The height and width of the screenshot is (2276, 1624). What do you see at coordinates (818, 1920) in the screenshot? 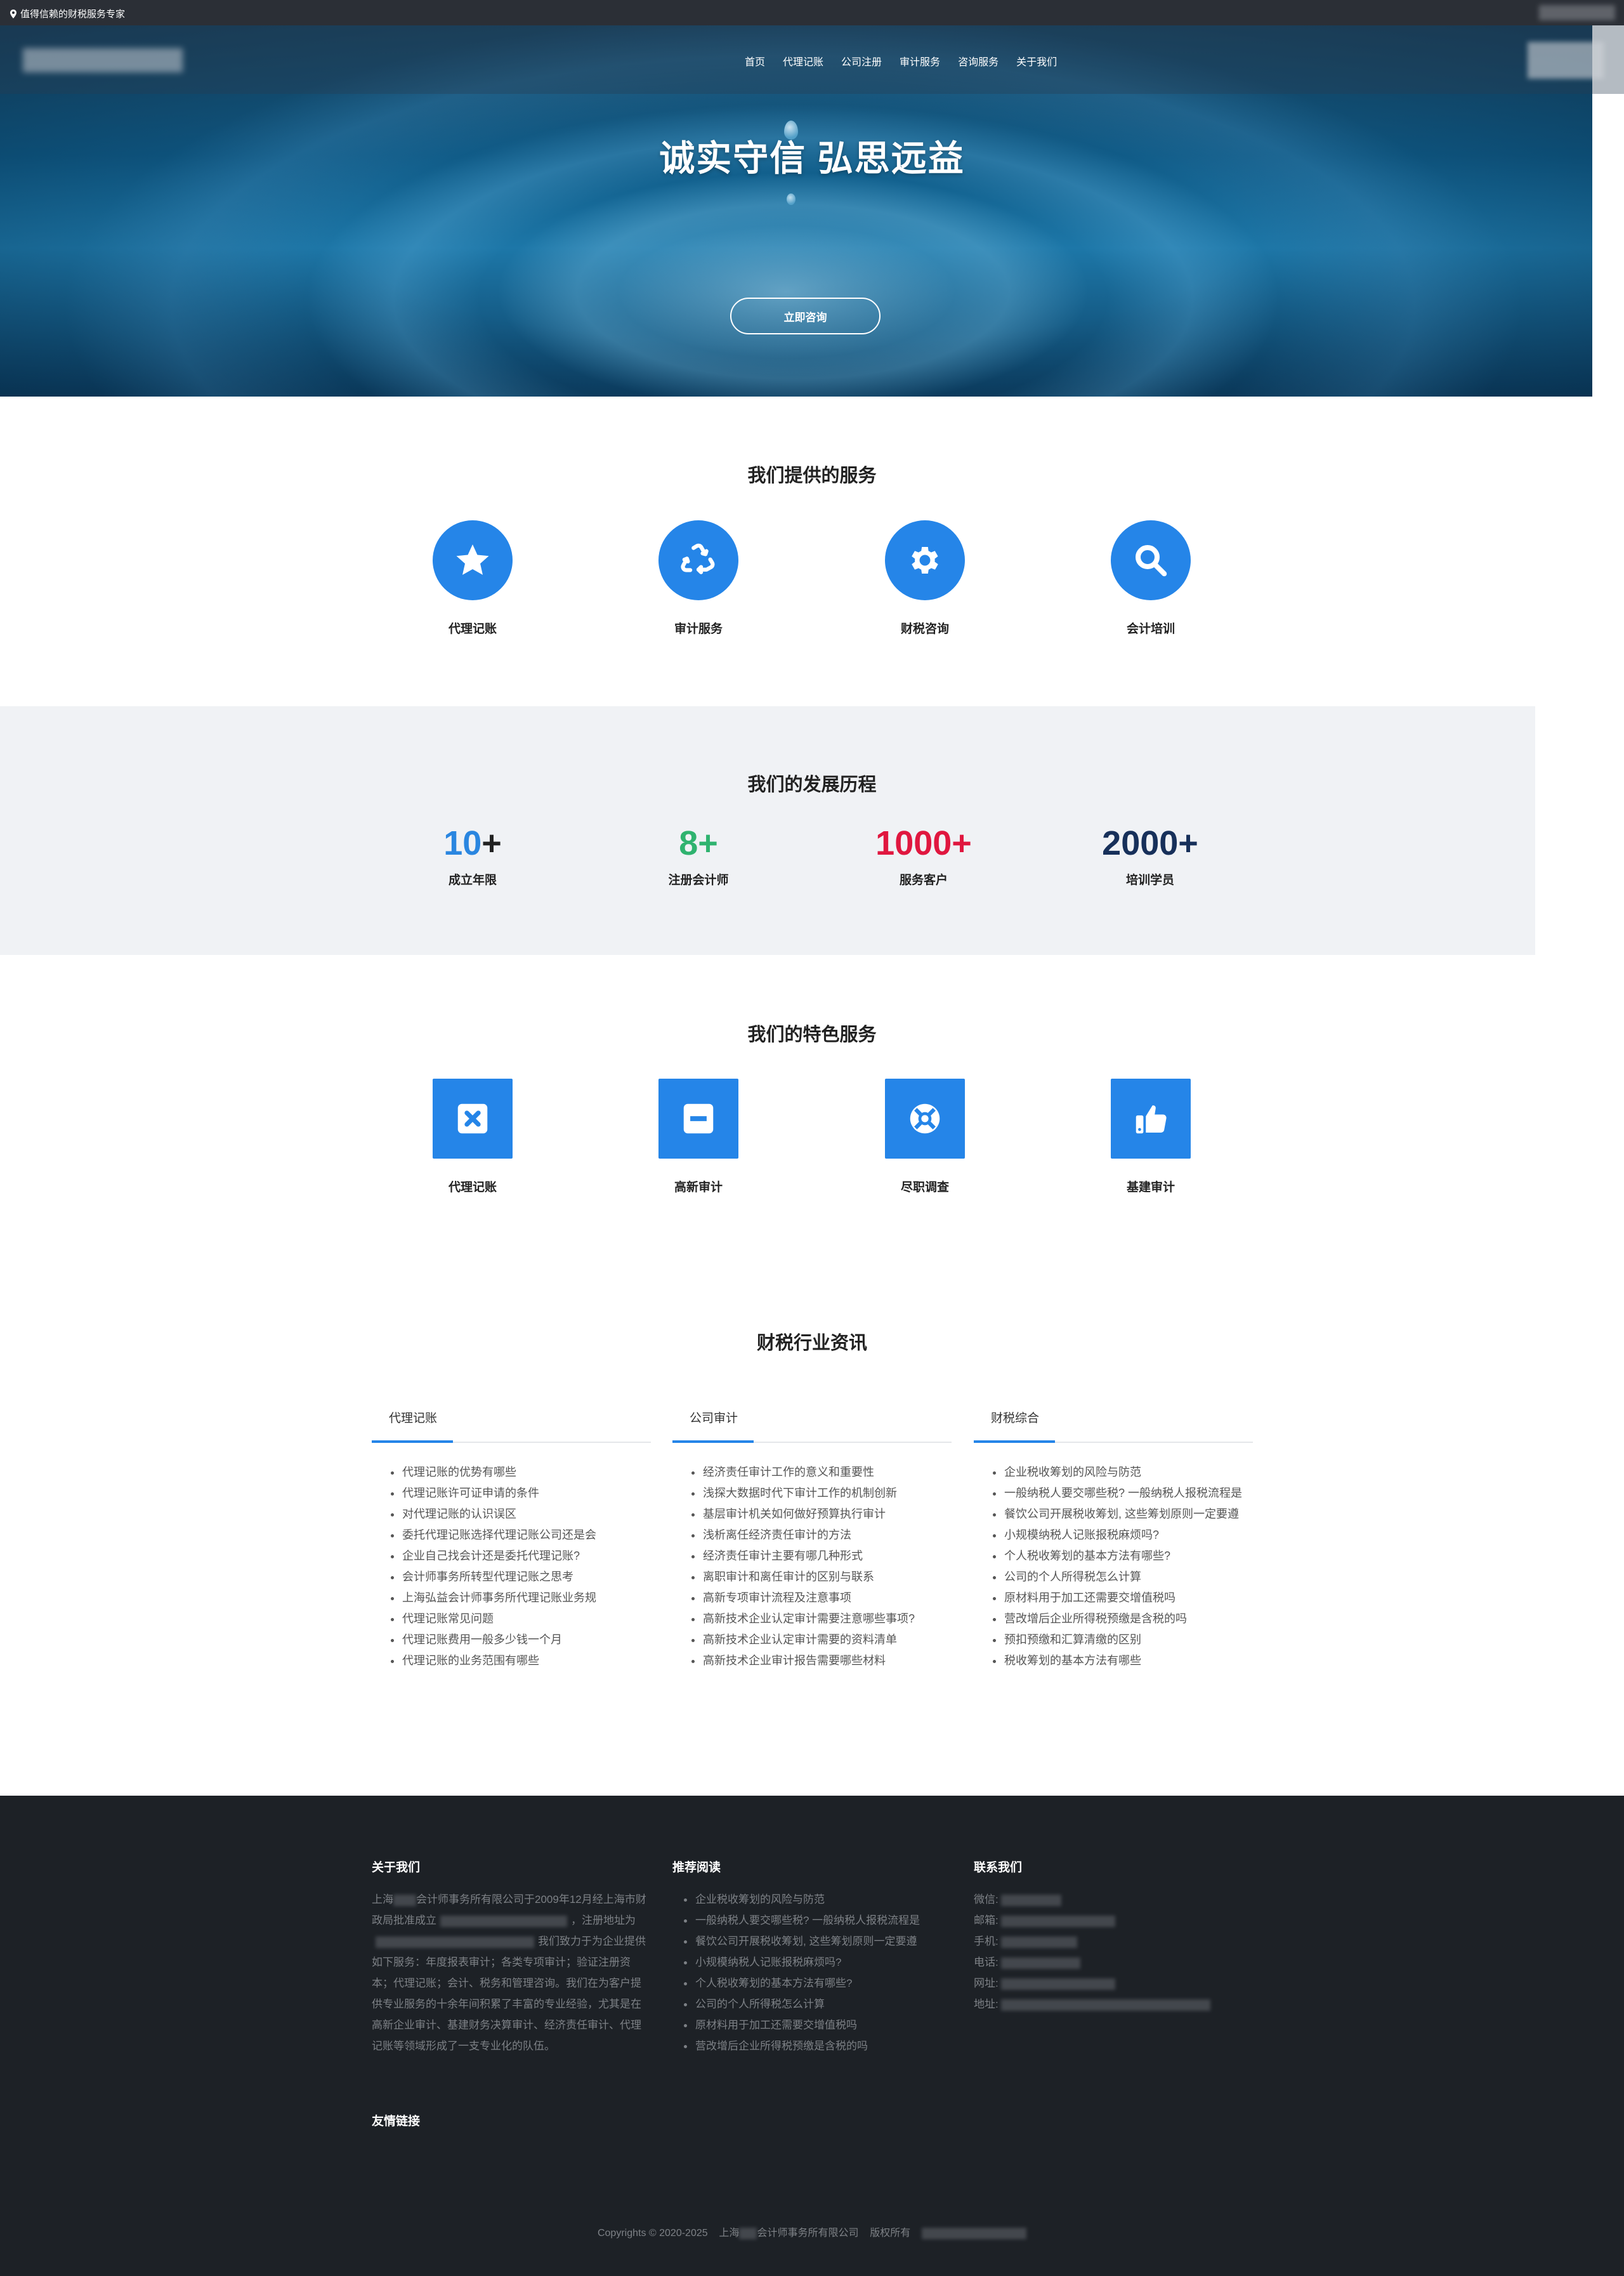
I see `footer-reading-item: 一般纳税人要交哪些税? 一般纳税人报税流程是` at bounding box center [818, 1920].